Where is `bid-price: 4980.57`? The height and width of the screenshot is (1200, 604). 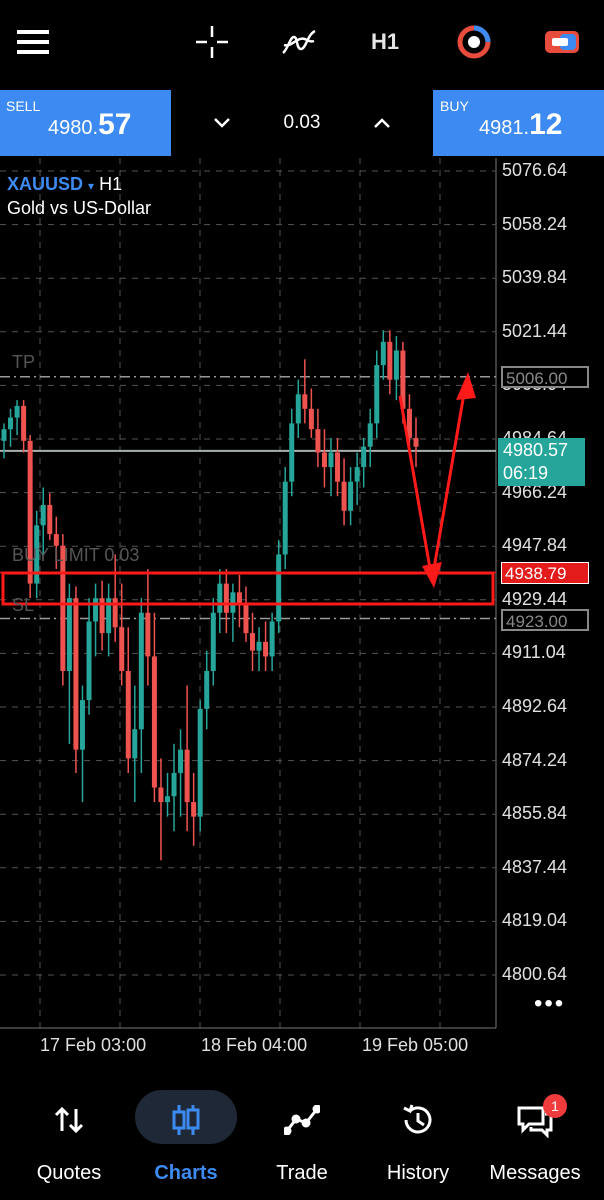 bid-price: 4980.57 is located at coordinates (536, 450).